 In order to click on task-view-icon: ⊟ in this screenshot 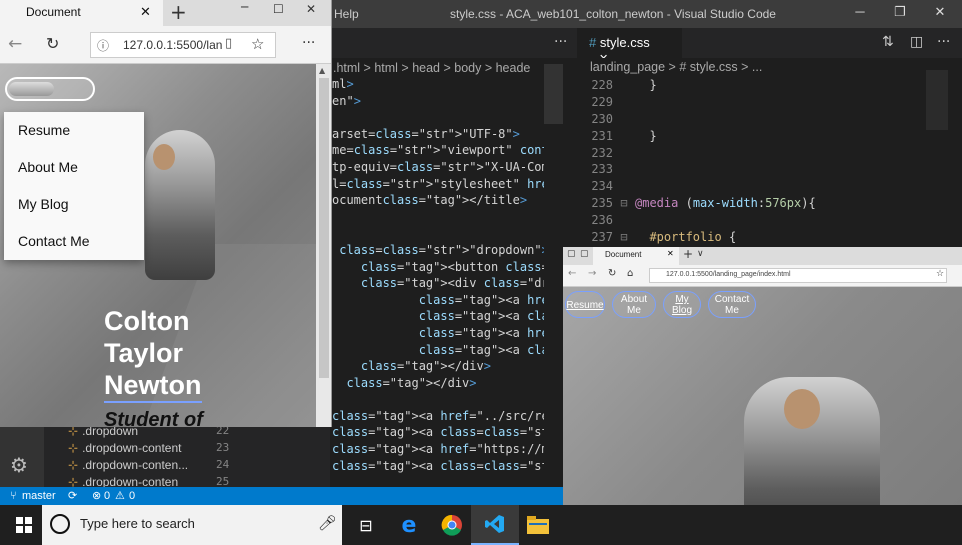, I will do `click(366, 525)`.